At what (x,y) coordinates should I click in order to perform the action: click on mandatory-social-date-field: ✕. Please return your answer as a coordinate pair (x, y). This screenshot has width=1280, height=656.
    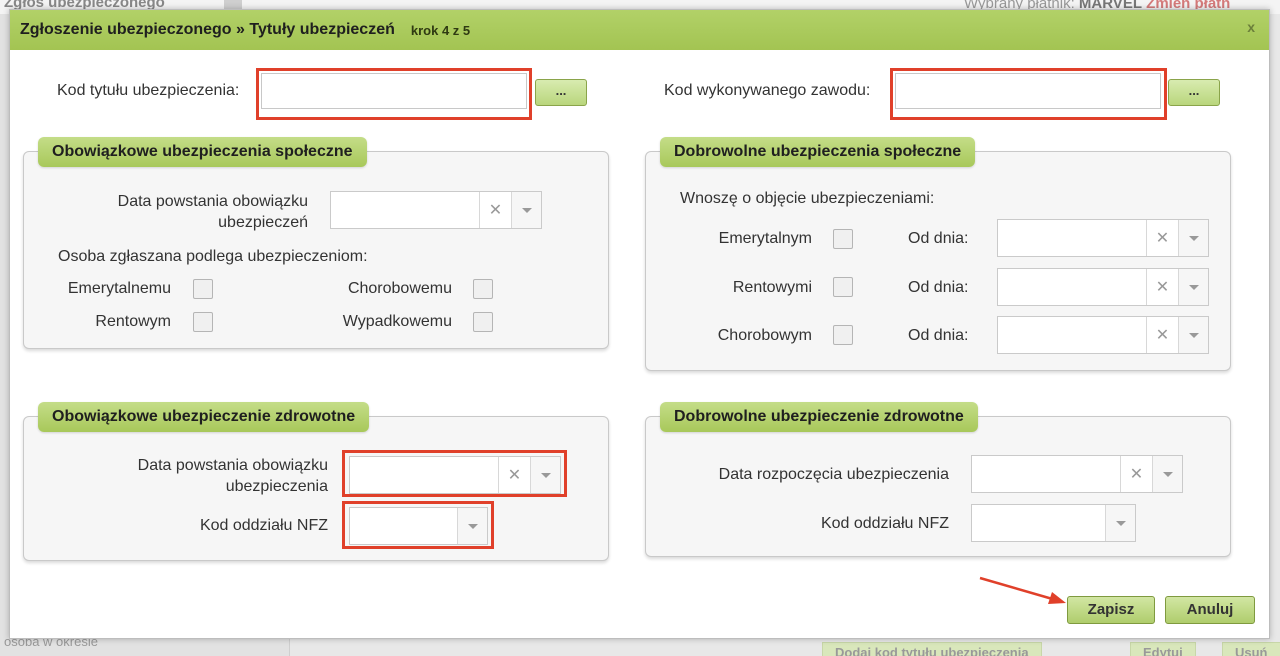
    Looking at the image, I should click on (436, 210).